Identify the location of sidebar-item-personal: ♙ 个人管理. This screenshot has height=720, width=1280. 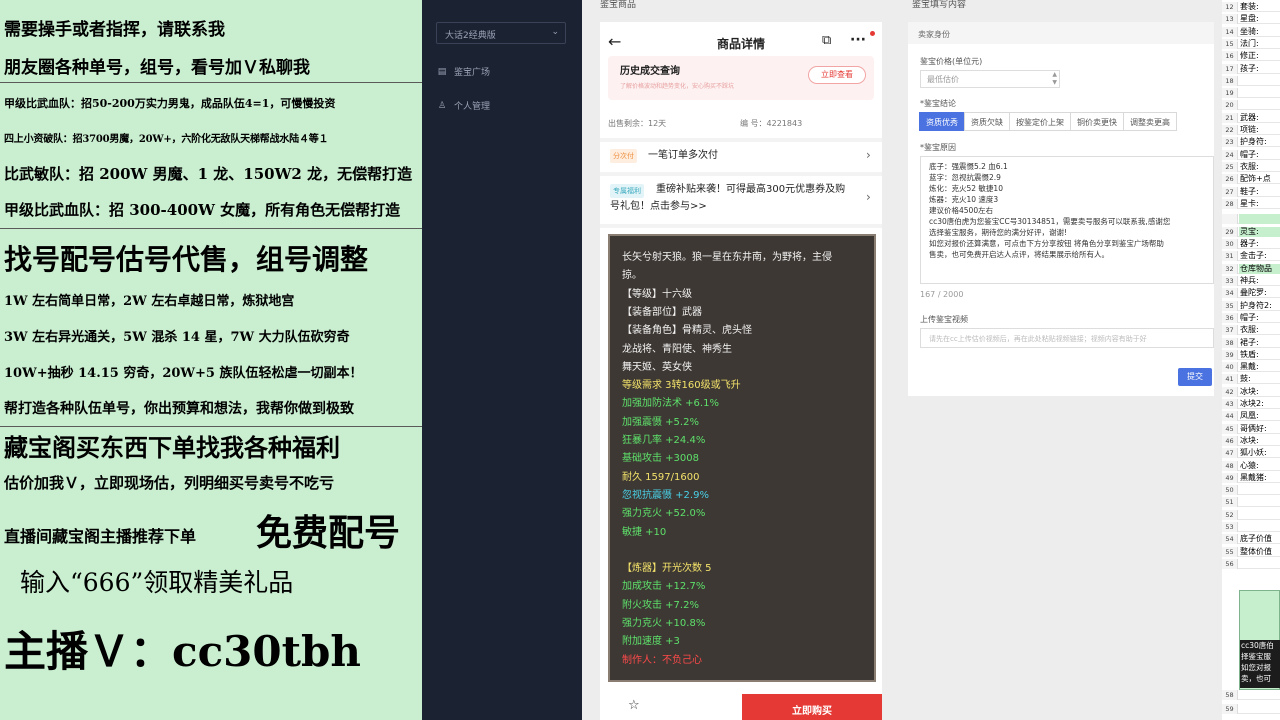
(463, 106).